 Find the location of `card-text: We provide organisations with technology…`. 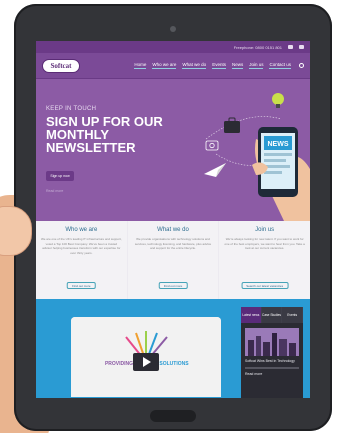

card-text: We provide organisations with technology… is located at coordinates (173, 243).